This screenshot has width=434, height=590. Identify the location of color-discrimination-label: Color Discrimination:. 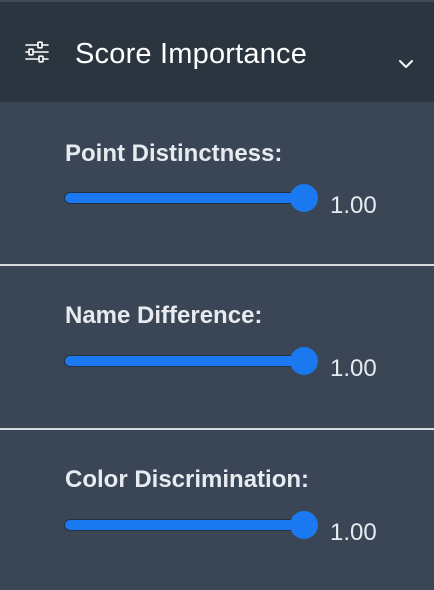
(187, 479).